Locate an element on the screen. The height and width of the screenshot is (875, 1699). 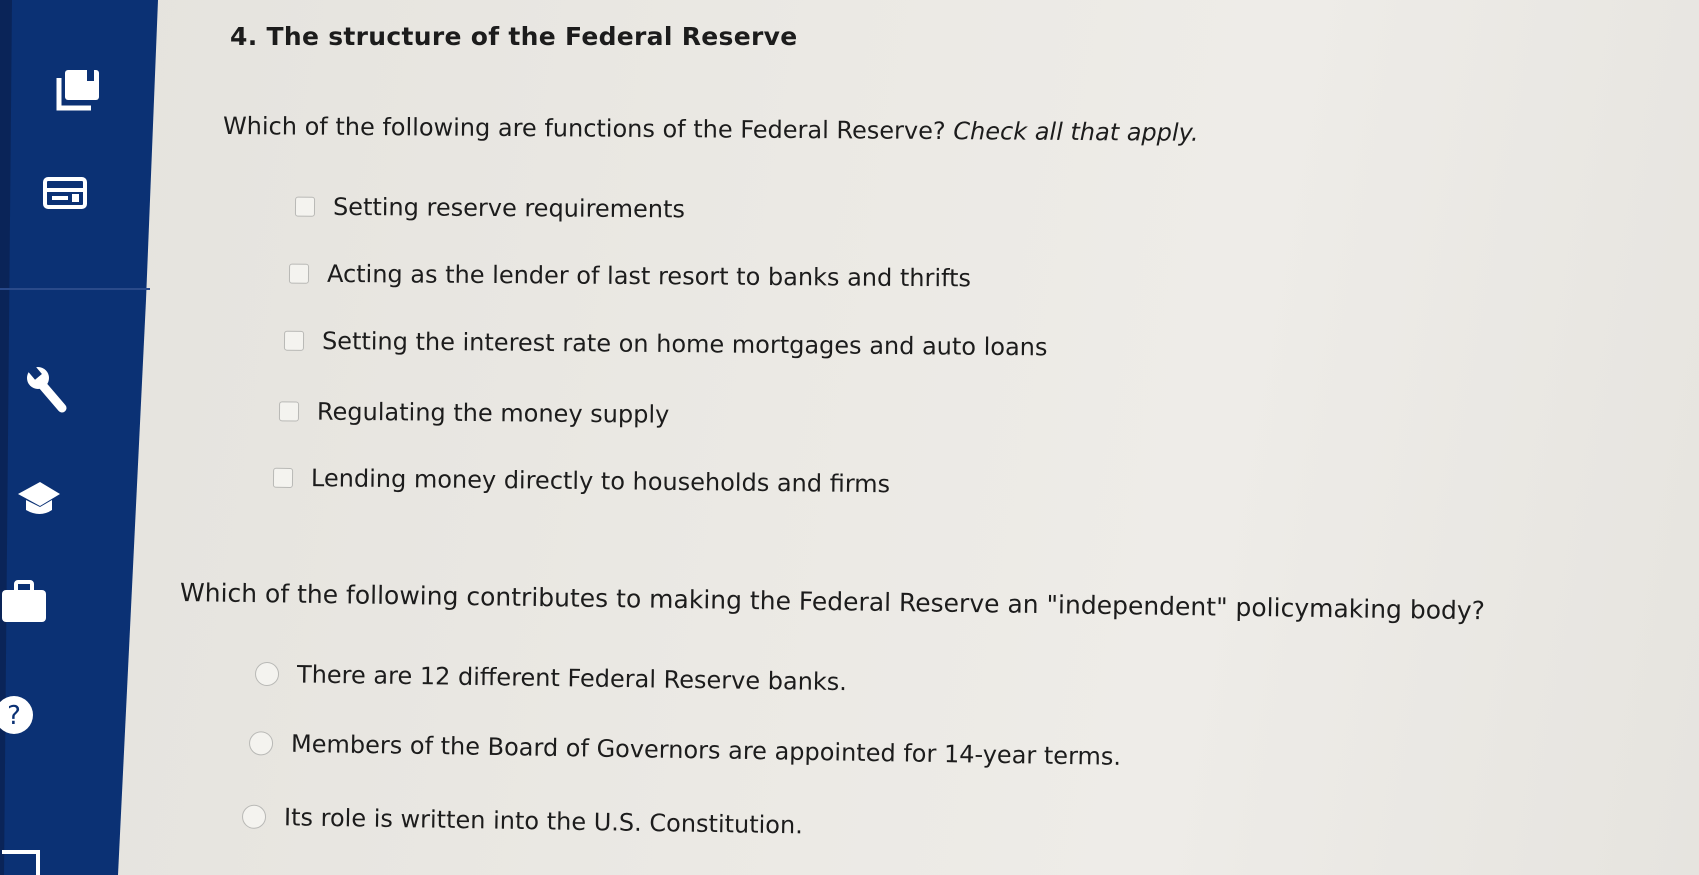
sidebar-panel is located at coordinates (79, 437).